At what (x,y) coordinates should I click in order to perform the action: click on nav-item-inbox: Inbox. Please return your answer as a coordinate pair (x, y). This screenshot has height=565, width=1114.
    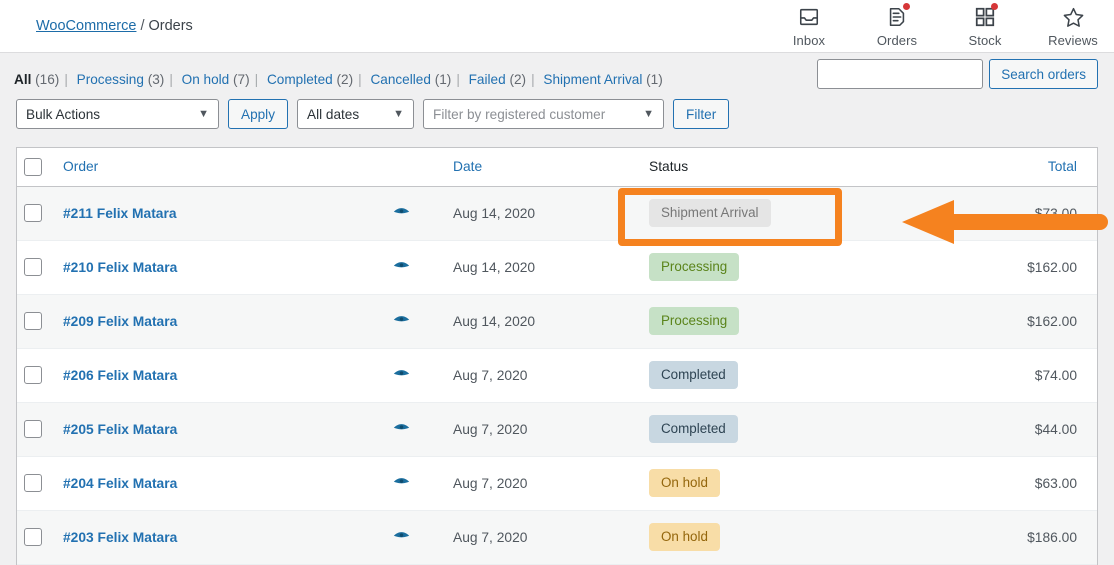
    Looking at the image, I should click on (809, 26).